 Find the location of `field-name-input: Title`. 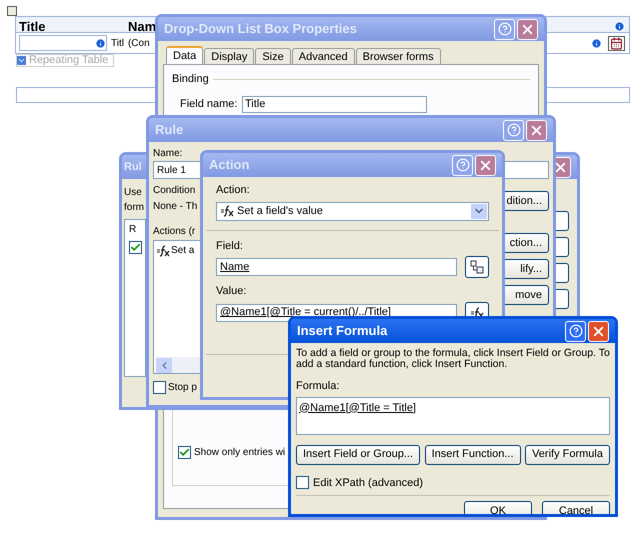

field-name-input: Title is located at coordinates (334, 104).